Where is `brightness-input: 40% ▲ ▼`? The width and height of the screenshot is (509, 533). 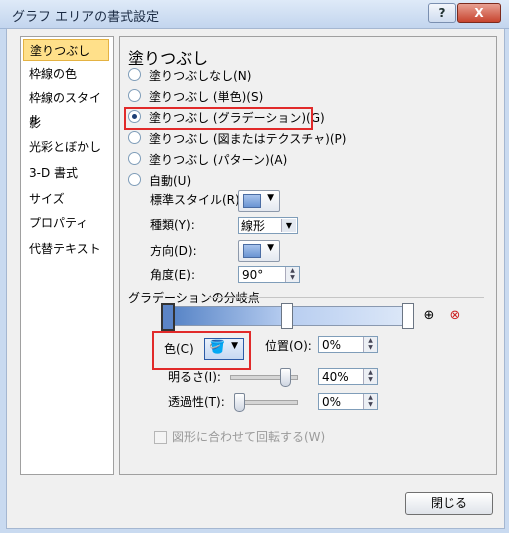
brightness-input: 40% ▲ ▼ is located at coordinates (348, 376).